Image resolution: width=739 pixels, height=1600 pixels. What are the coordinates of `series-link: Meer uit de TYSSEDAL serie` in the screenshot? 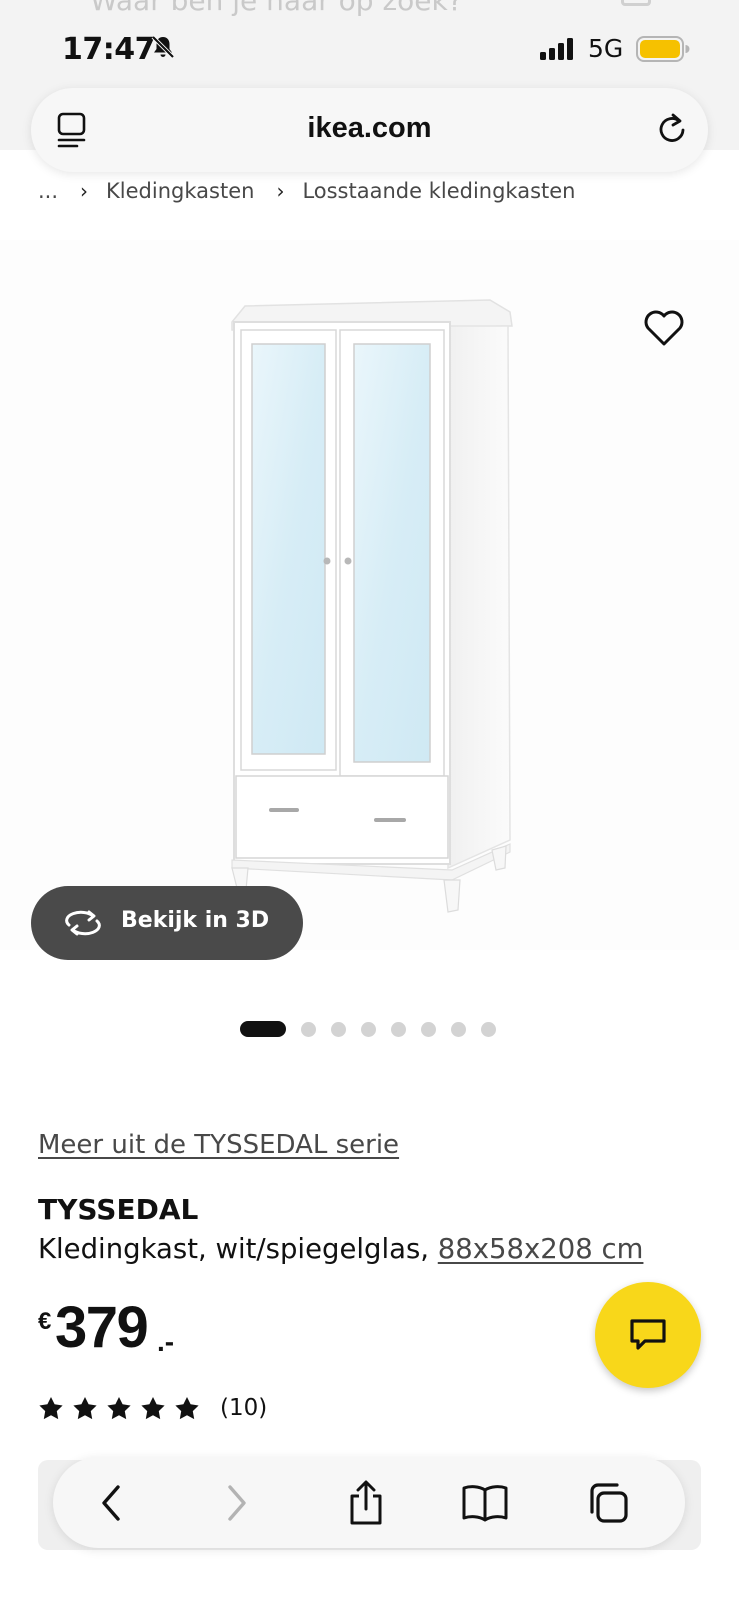 It's located at (218, 1145).